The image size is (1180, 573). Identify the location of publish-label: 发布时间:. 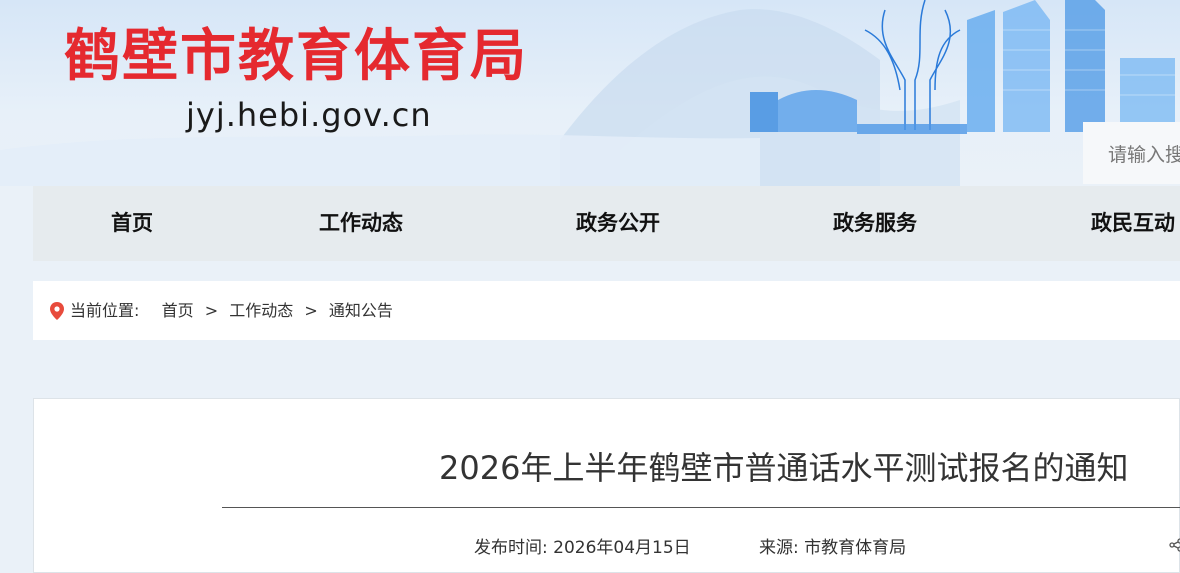
(511, 548).